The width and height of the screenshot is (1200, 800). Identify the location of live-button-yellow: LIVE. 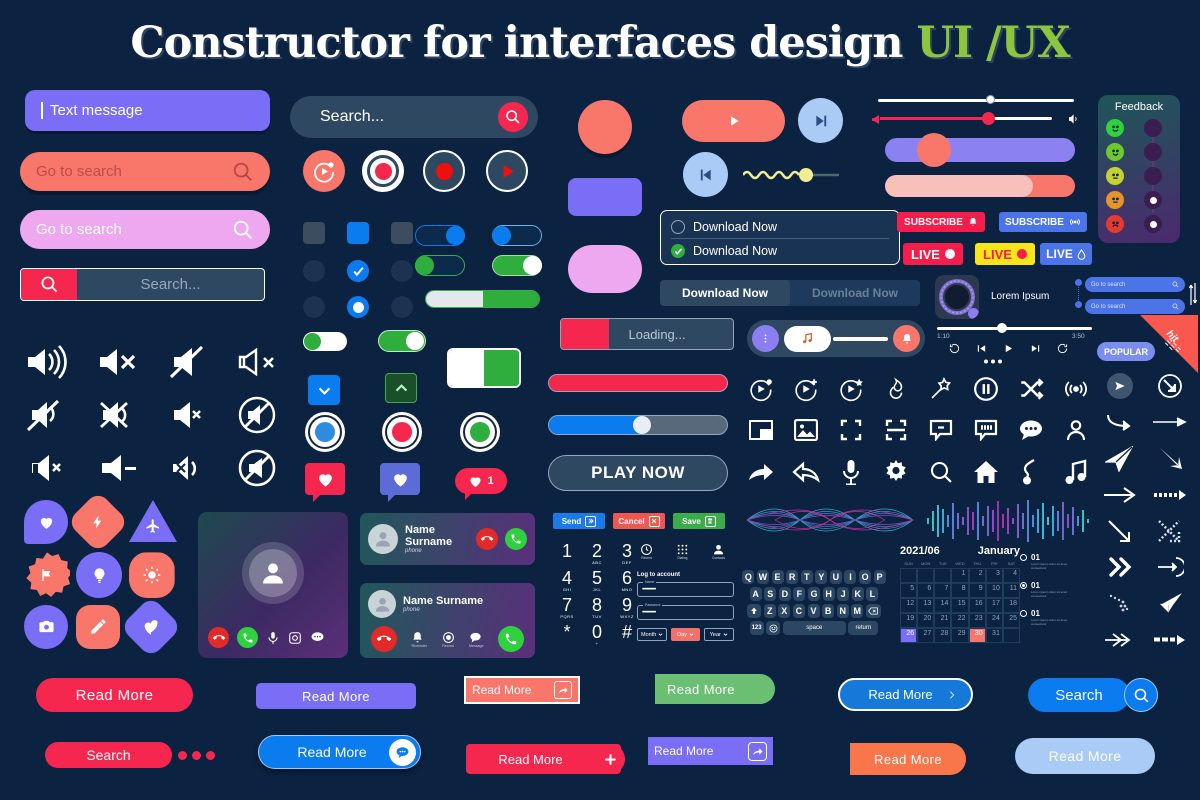
(1005, 254).